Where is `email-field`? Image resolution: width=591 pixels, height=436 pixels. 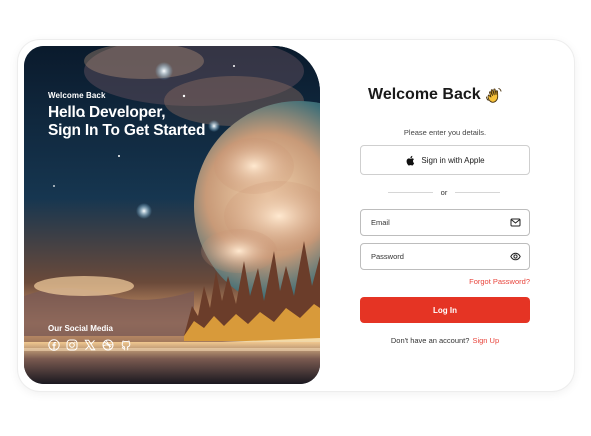
email-field is located at coordinates (445, 222).